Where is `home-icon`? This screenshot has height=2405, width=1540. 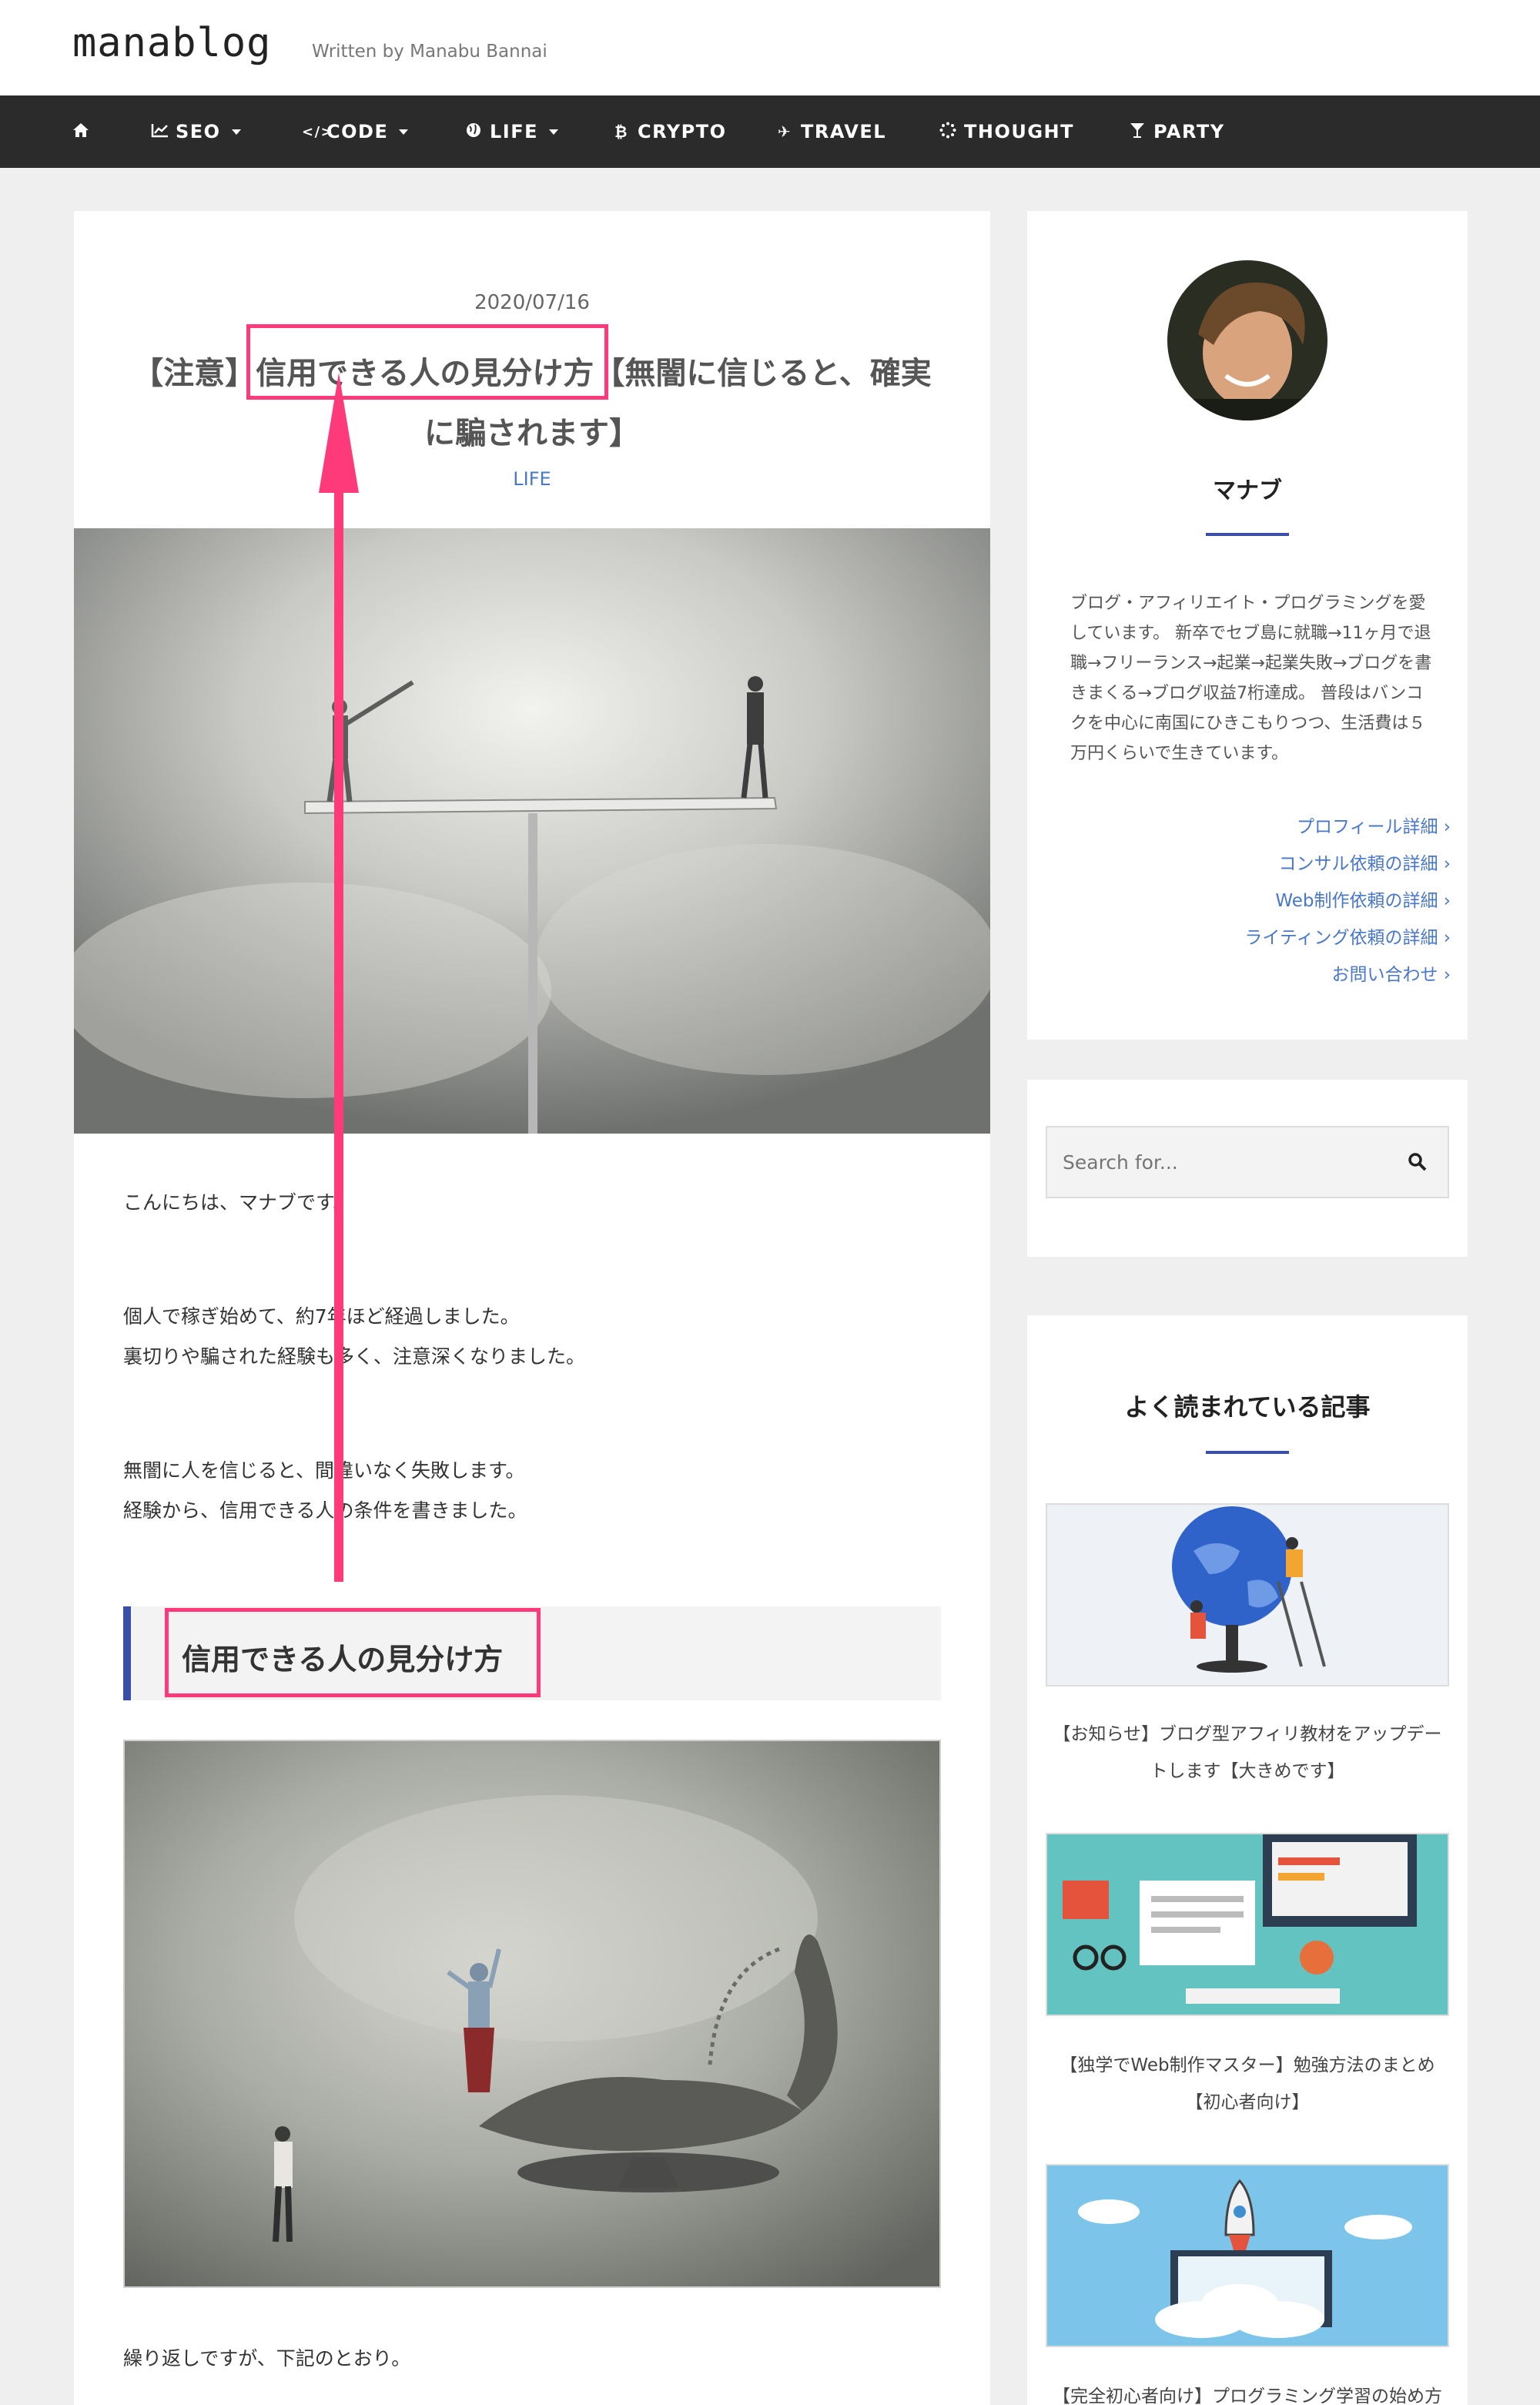 home-icon is located at coordinates (80, 132).